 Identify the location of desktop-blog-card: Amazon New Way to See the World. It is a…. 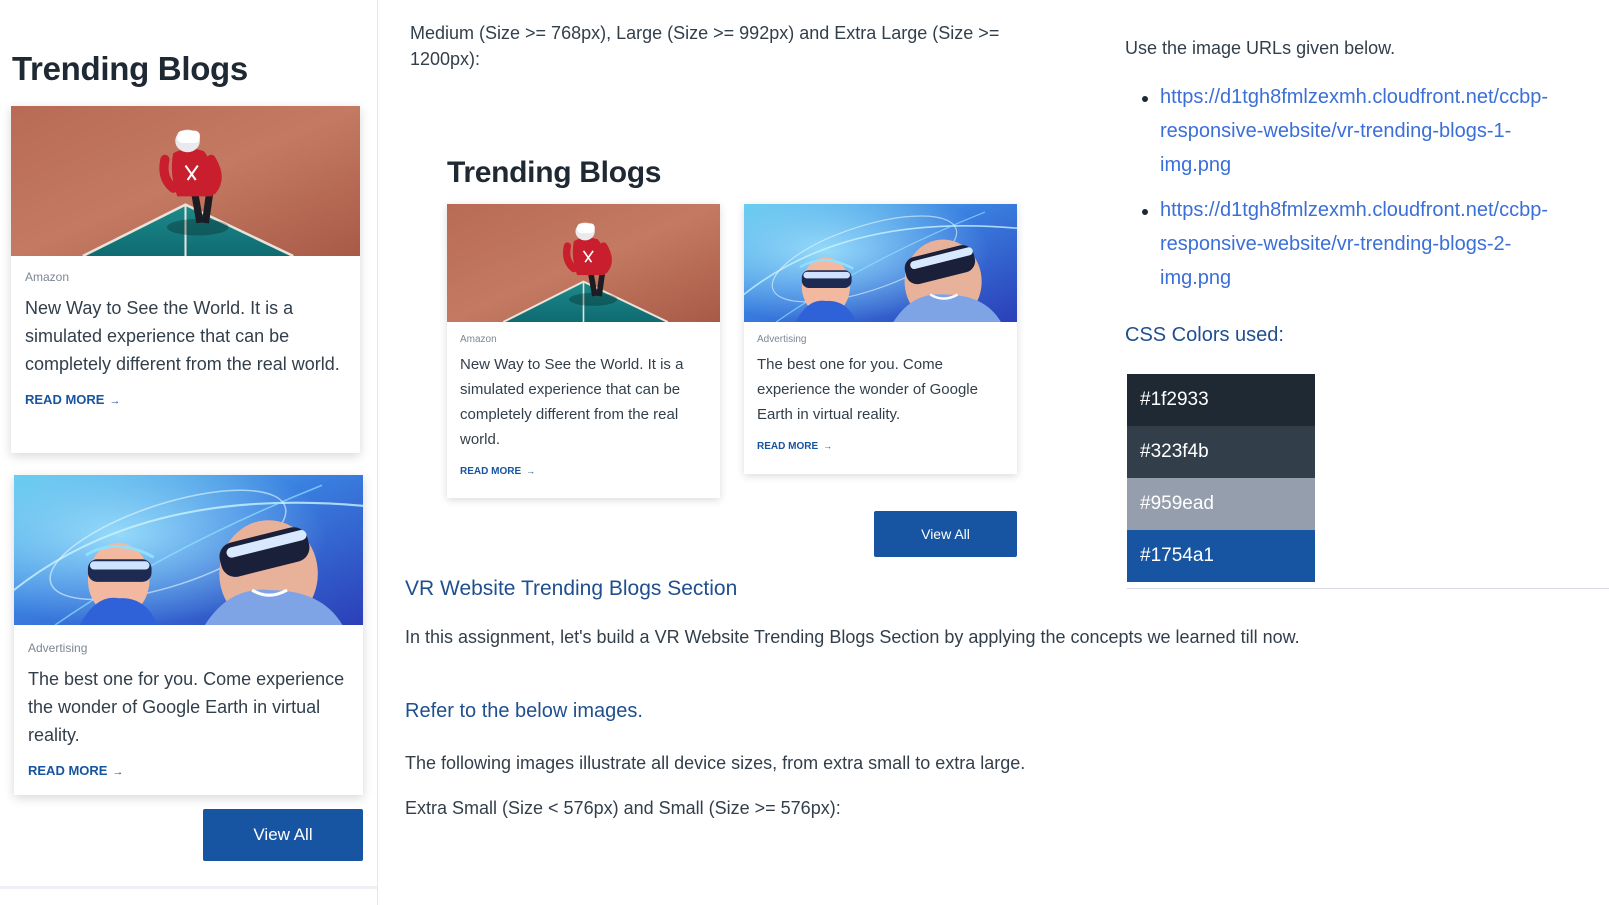
(583, 351).